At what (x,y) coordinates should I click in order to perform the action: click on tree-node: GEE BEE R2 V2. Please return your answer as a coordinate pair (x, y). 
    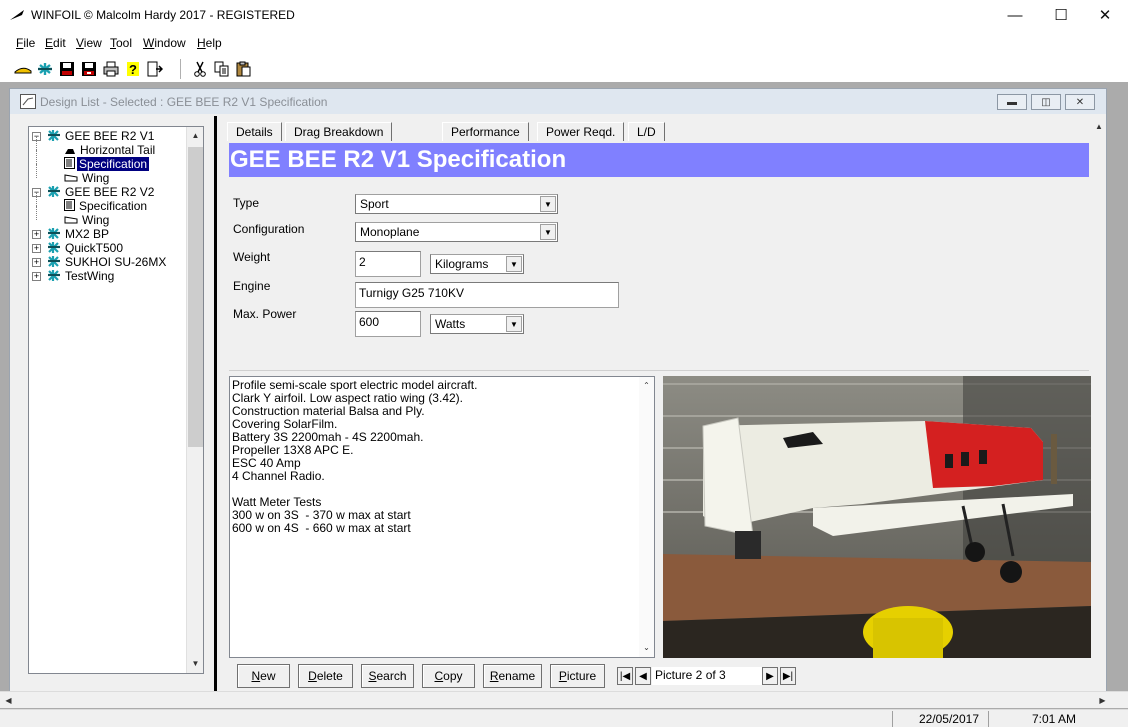
    Looking at the image, I should click on (101, 192).